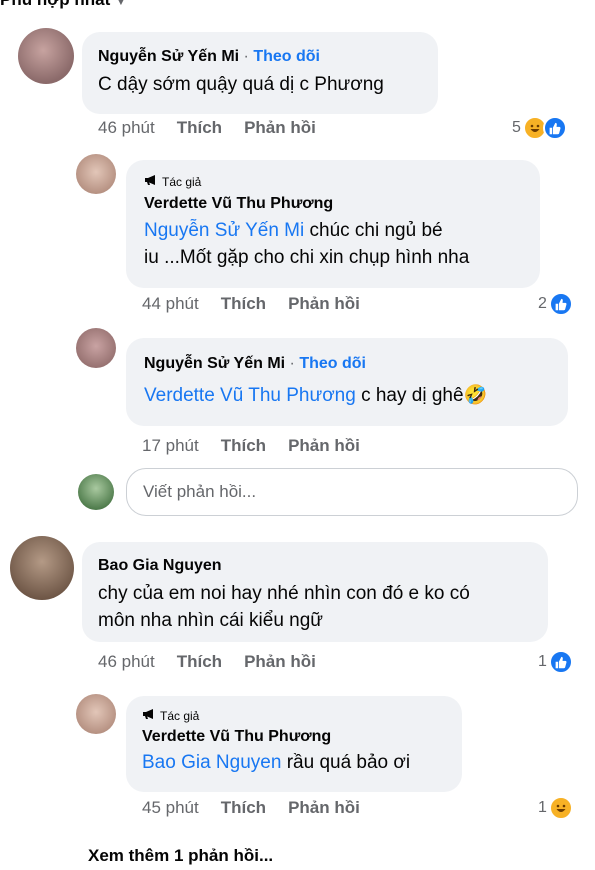  I want to click on reaction-summary: 5, so click(539, 128).